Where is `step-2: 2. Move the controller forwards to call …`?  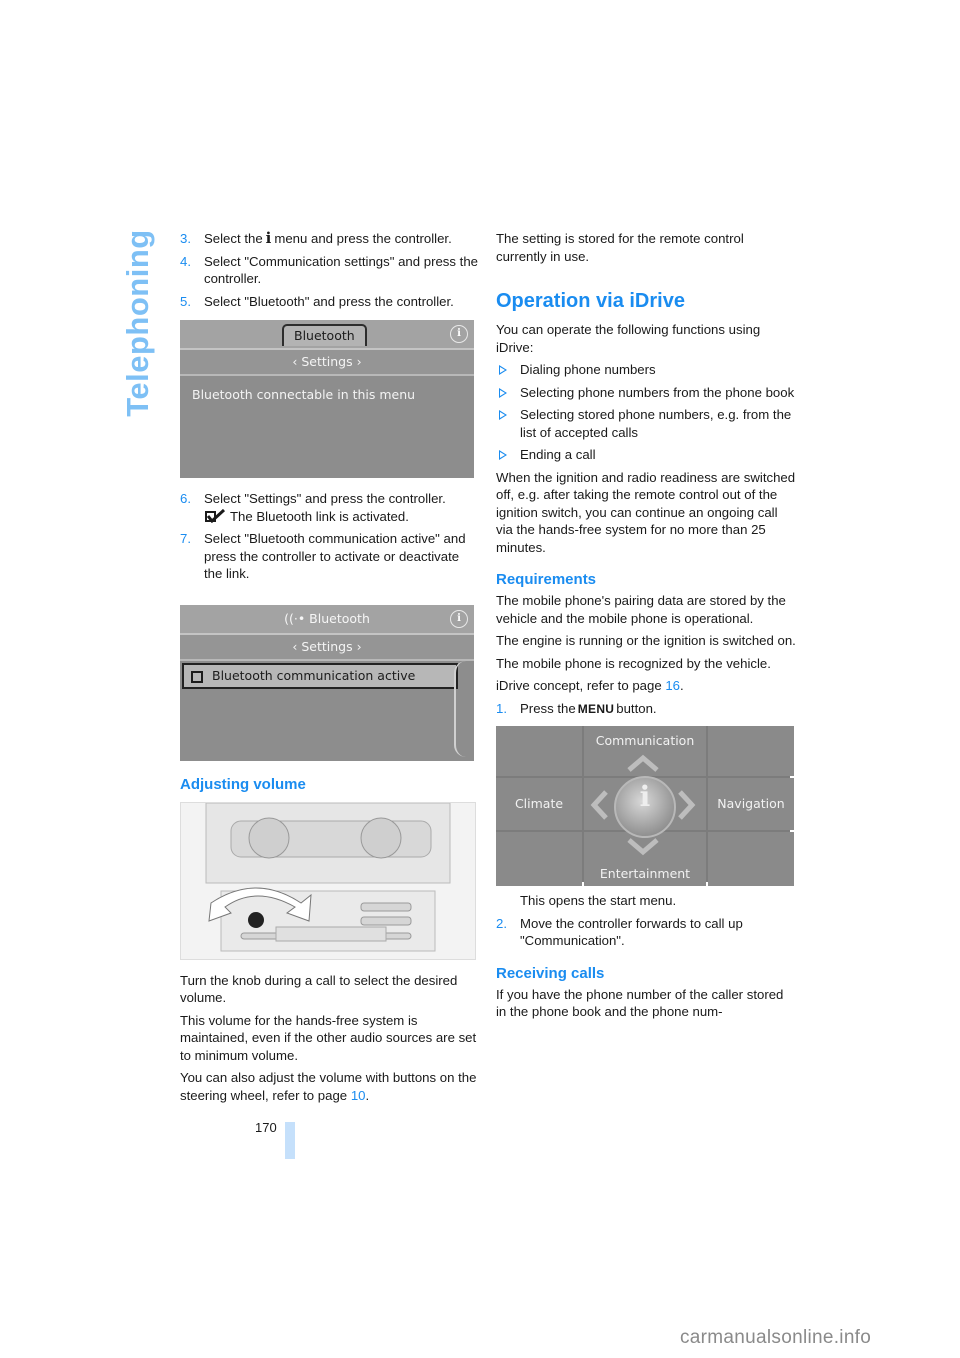
step-2: 2. Move the controller forwards to call … is located at coordinates (646, 932).